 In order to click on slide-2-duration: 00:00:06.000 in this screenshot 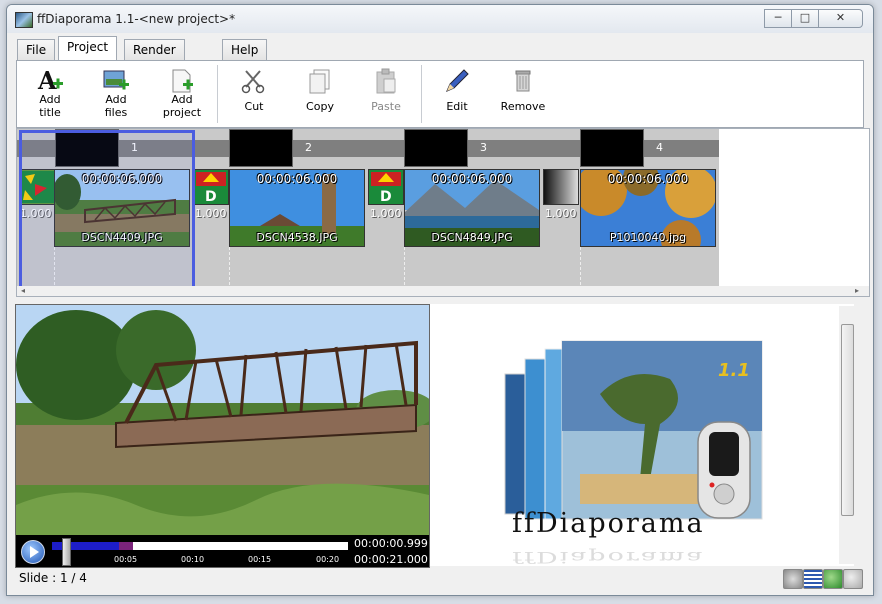, I will do `click(297, 179)`.